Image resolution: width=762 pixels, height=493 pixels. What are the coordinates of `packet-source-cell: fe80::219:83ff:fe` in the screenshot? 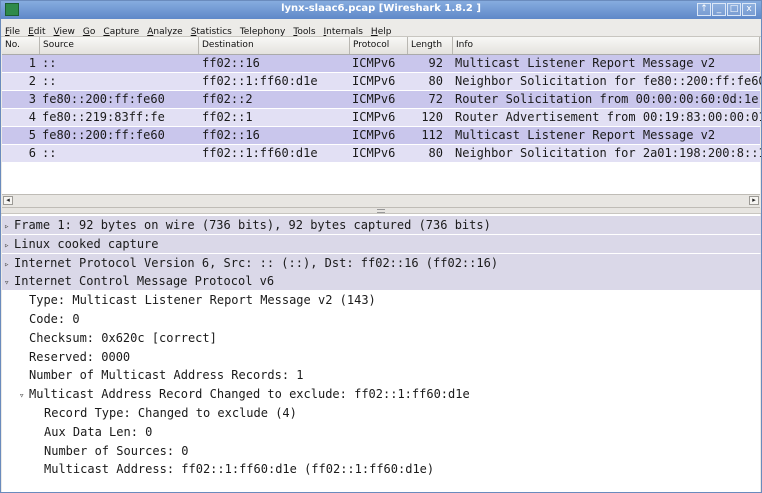 It's located at (103, 117).